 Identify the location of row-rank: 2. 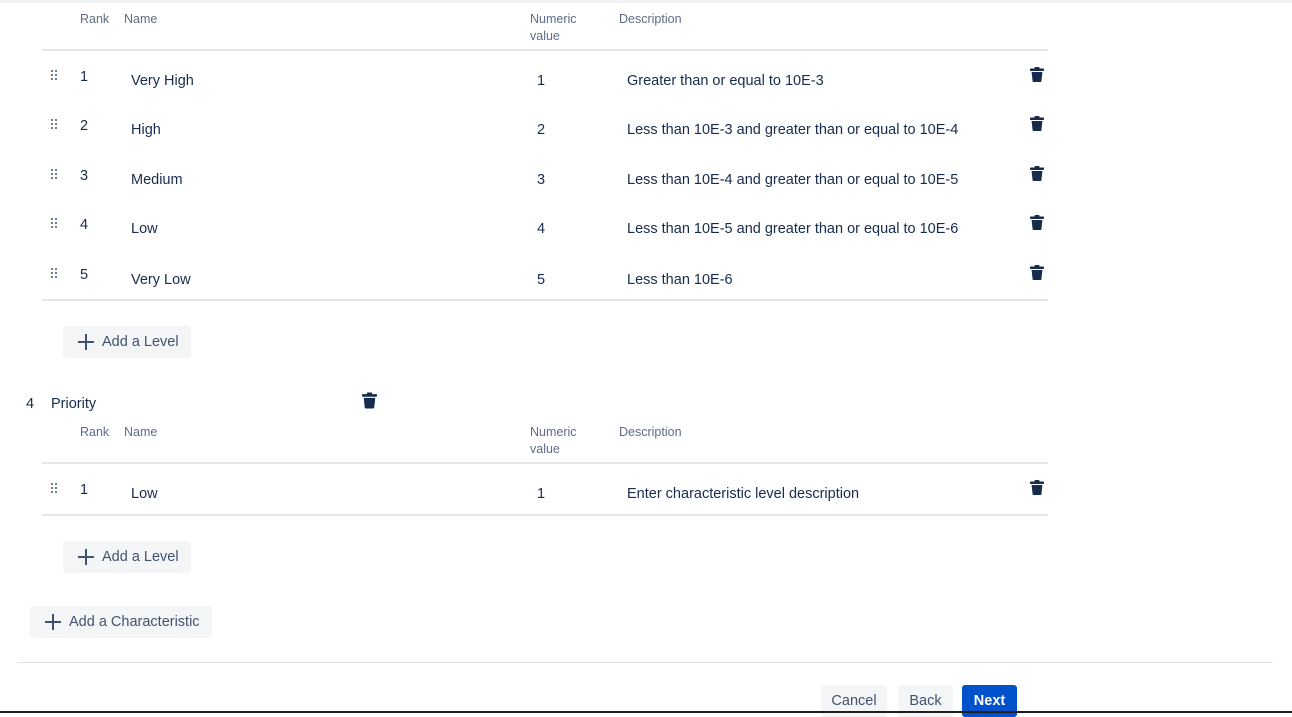
(84, 126).